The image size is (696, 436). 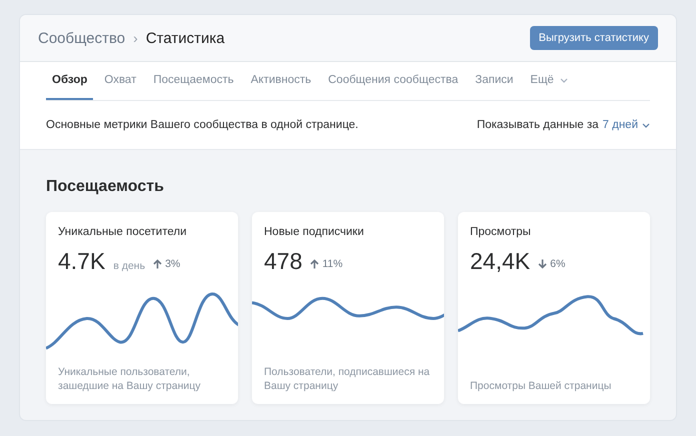 I want to click on tab: Сообщения сообщества, so click(x=393, y=81).